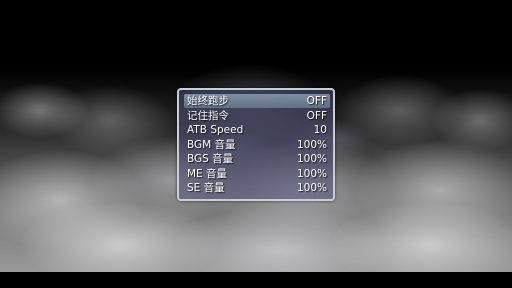 Image resolution: width=512 pixels, height=288 pixels. What do you see at coordinates (320, 130) in the screenshot?
I see `option-value: 10` at bounding box center [320, 130].